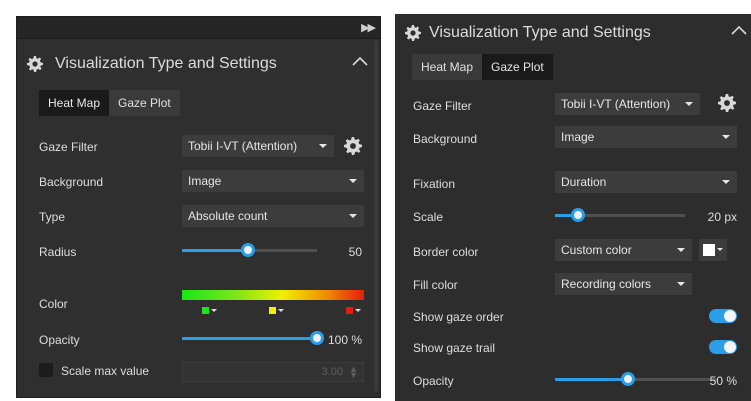  I want to click on scrollbar, so click(376, 216).